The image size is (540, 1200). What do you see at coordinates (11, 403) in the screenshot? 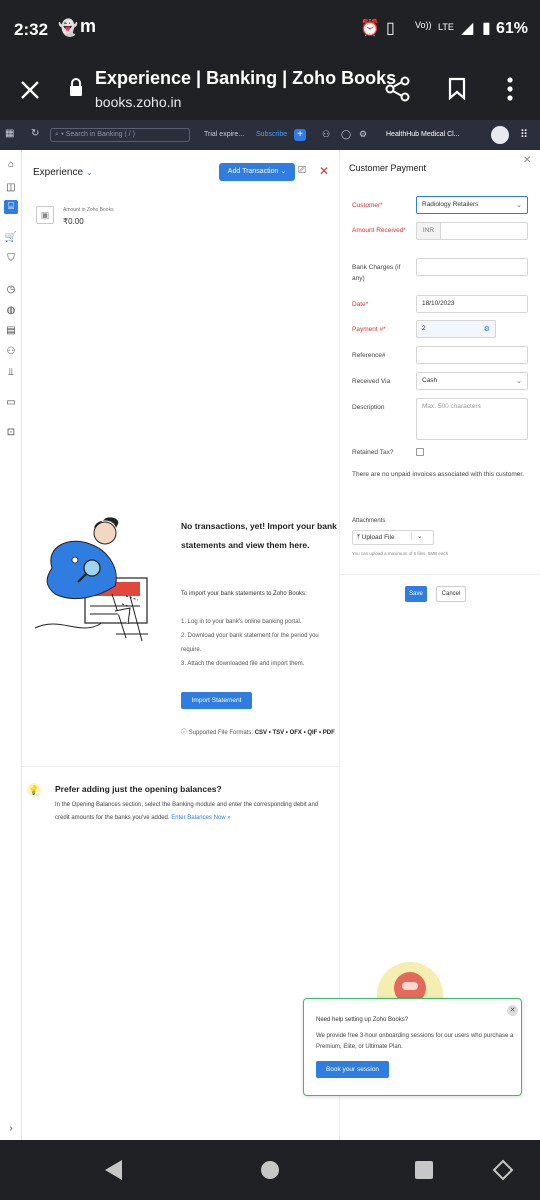
I see `documents-icon: ▭` at bounding box center [11, 403].